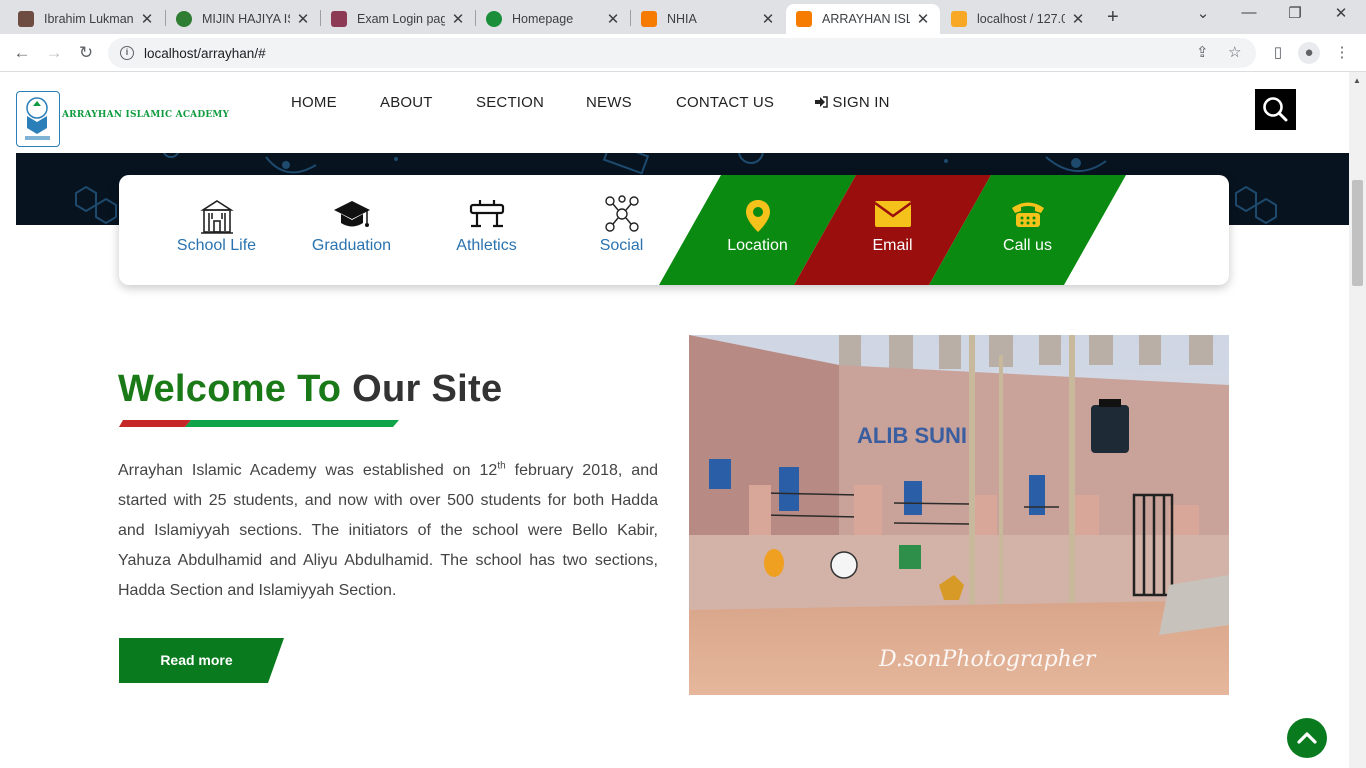  I want to click on browser-tab-active: ARRAYHAN ISLA ✕, so click(863, 19).